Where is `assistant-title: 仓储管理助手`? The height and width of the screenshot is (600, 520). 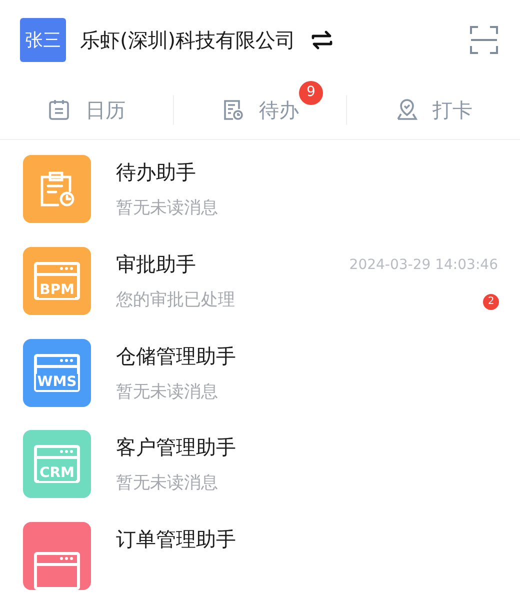 assistant-title: 仓储管理助手 is located at coordinates (176, 356).